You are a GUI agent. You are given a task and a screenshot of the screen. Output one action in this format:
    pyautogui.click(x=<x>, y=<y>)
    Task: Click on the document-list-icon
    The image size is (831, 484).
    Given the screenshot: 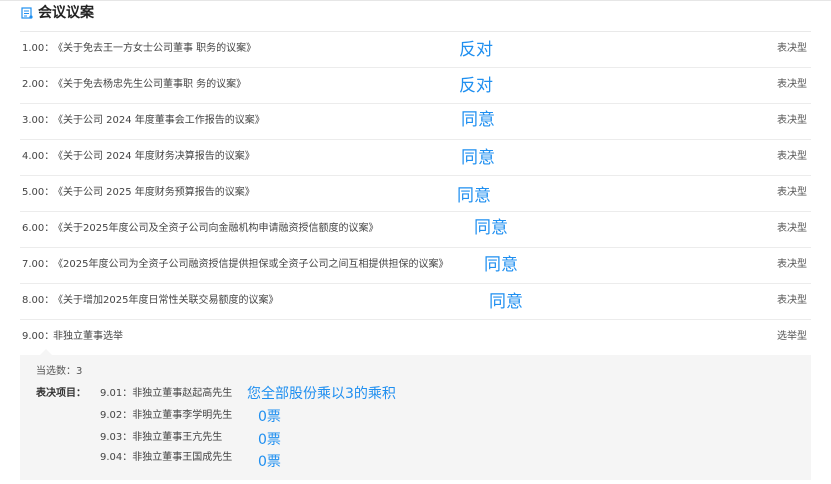 What is the action you would take?
    pyautogui.click(x=27, y=13)
    